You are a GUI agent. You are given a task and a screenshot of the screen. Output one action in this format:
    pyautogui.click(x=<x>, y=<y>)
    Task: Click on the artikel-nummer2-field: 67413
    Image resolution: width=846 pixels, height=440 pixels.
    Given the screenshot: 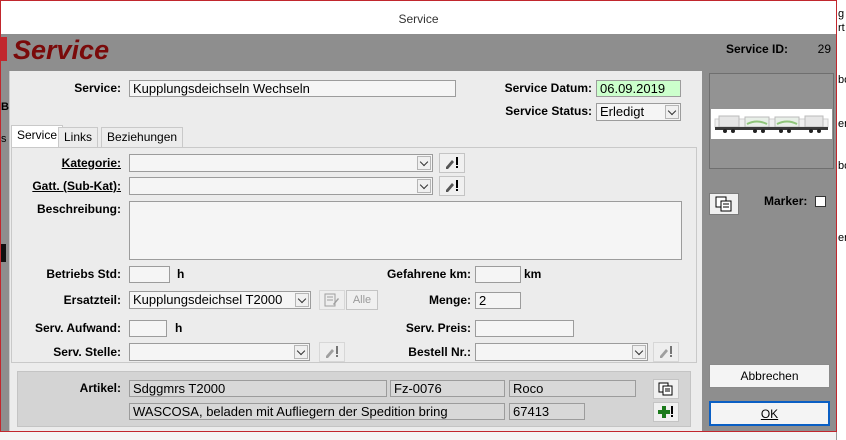 What is the action you would take?
    pyautogui.click(x=547, y=411)
    